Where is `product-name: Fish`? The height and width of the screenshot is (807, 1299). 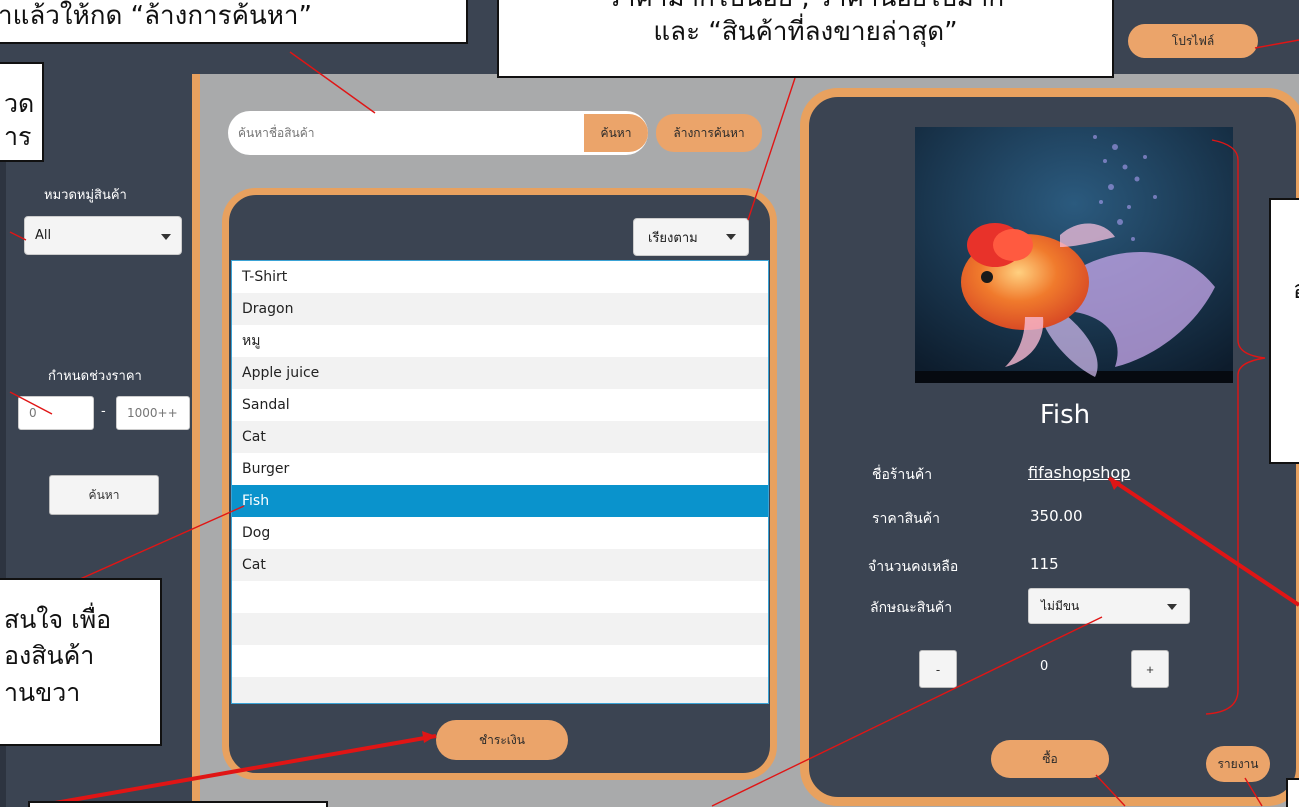 product-name: Fish is located at coordinates (1065, 415).